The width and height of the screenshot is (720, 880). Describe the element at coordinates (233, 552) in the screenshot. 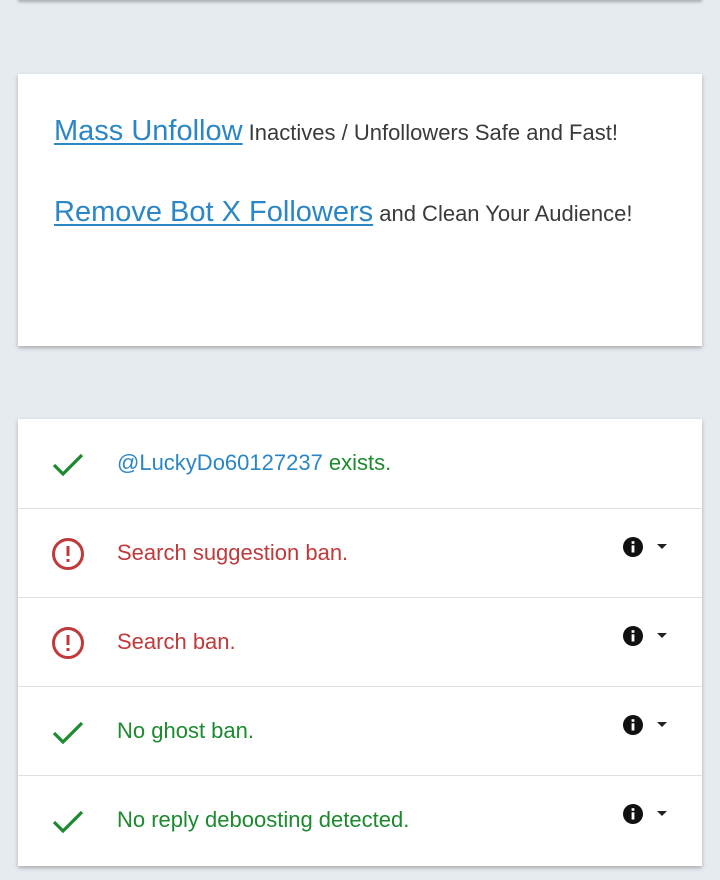

I see `search-suggestion-ban-status: Search suggestion ban.` at that location.